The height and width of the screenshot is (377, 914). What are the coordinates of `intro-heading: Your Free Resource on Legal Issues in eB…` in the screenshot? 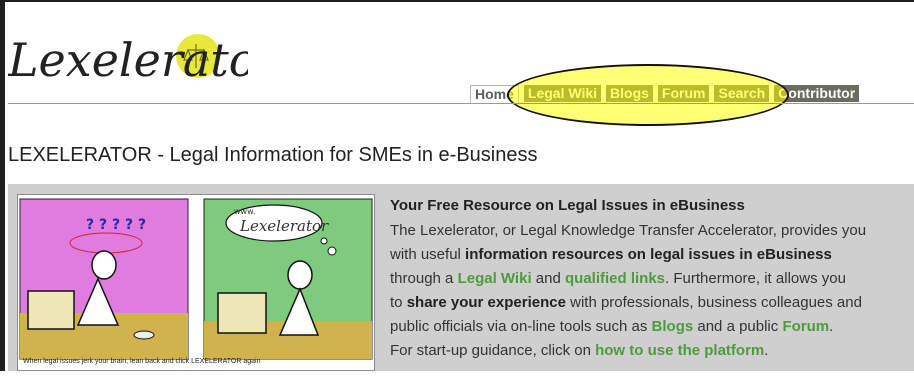 It's located at (567, 205).